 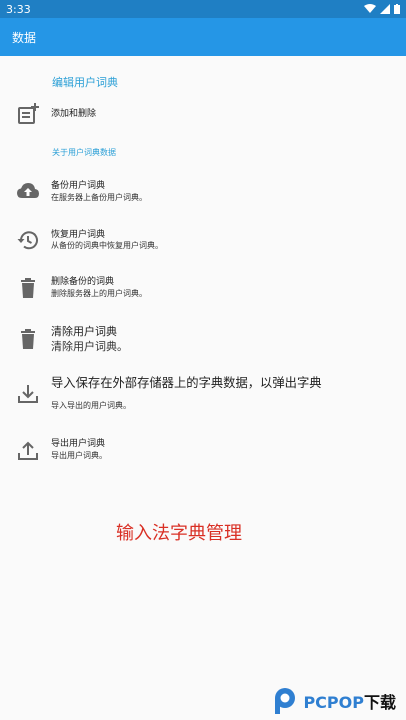 I want to click on upload-icon, so click(x=28, y=450).